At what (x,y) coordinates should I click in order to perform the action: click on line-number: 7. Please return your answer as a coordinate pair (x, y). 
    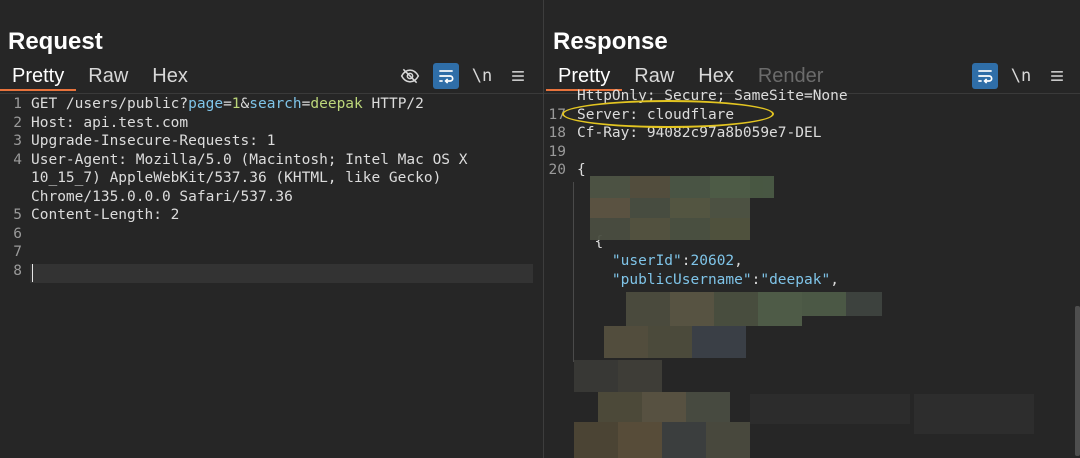
    Looking at the image, I should click on (17, 252).